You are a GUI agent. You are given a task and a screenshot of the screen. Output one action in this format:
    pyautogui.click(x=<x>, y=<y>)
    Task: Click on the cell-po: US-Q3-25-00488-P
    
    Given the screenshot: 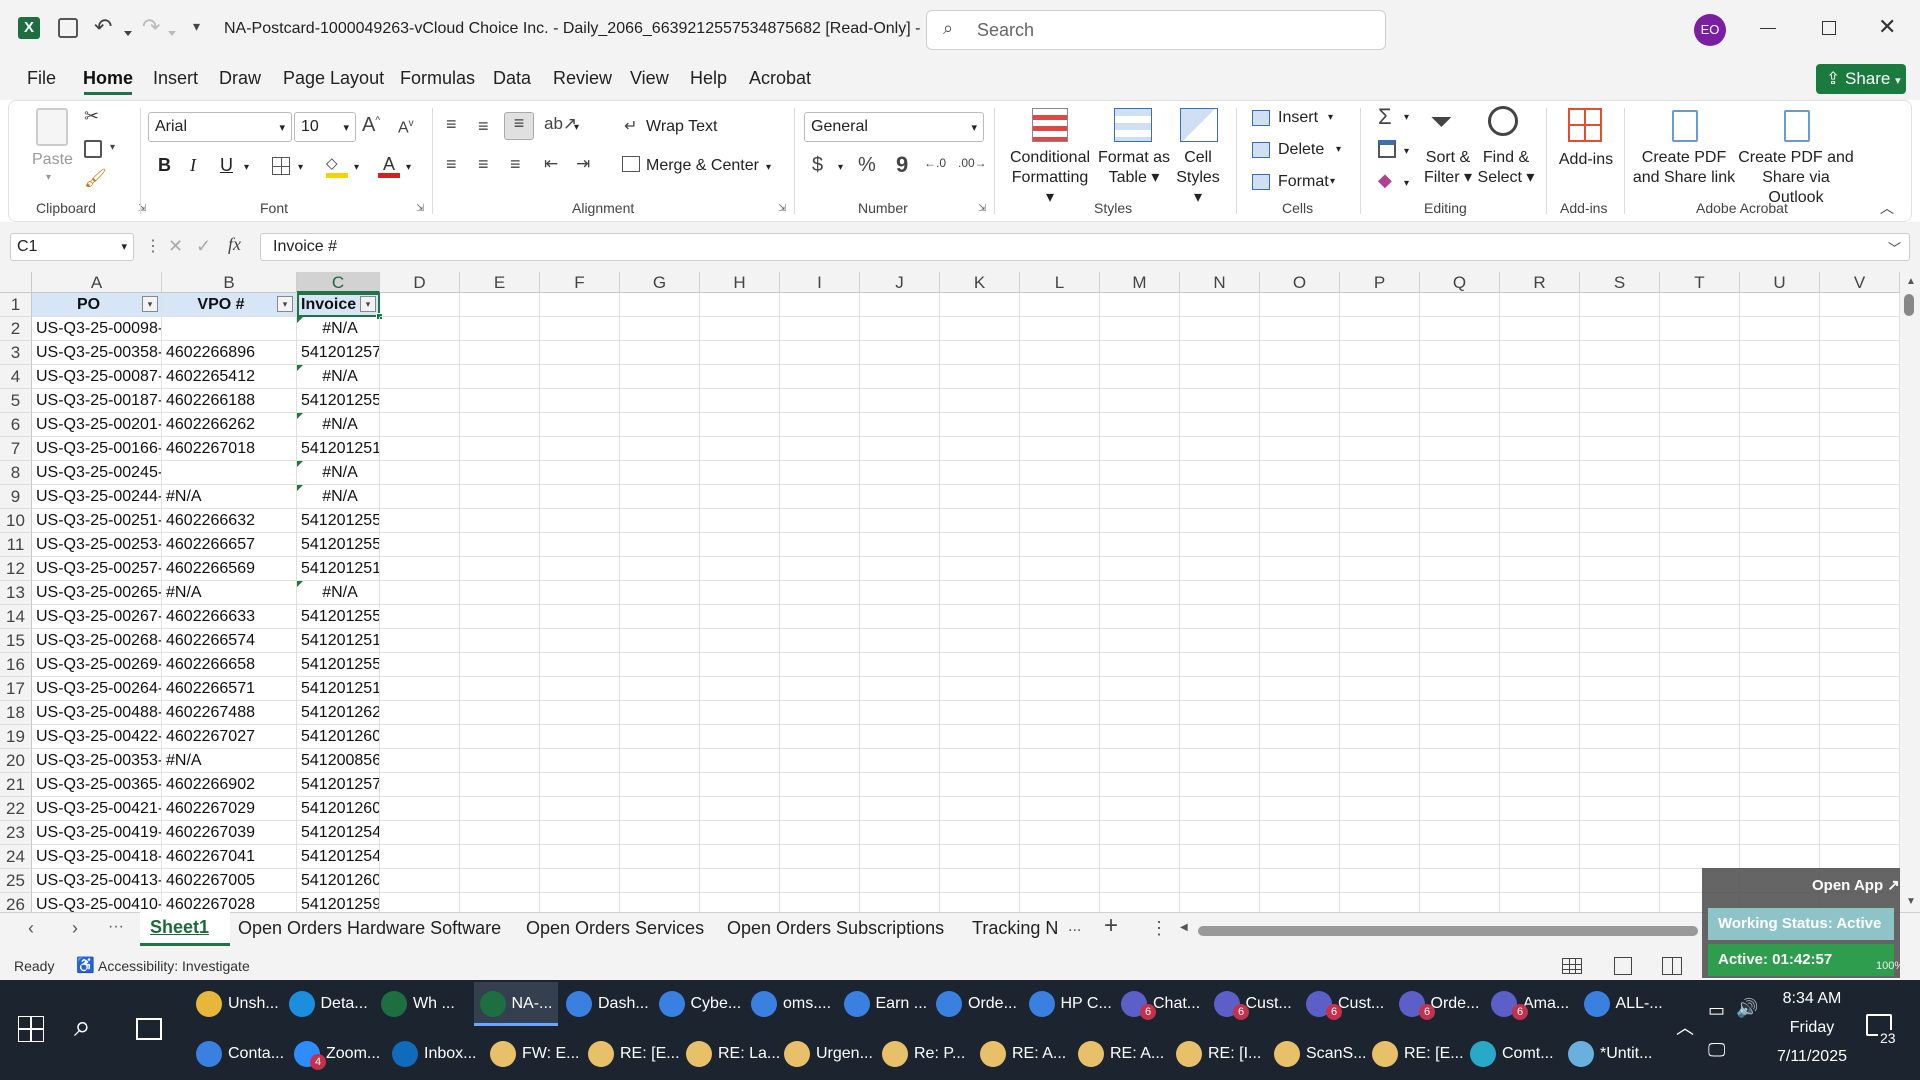 What is the action you would take?
    pyautogui.click(x=97, y=713)
    